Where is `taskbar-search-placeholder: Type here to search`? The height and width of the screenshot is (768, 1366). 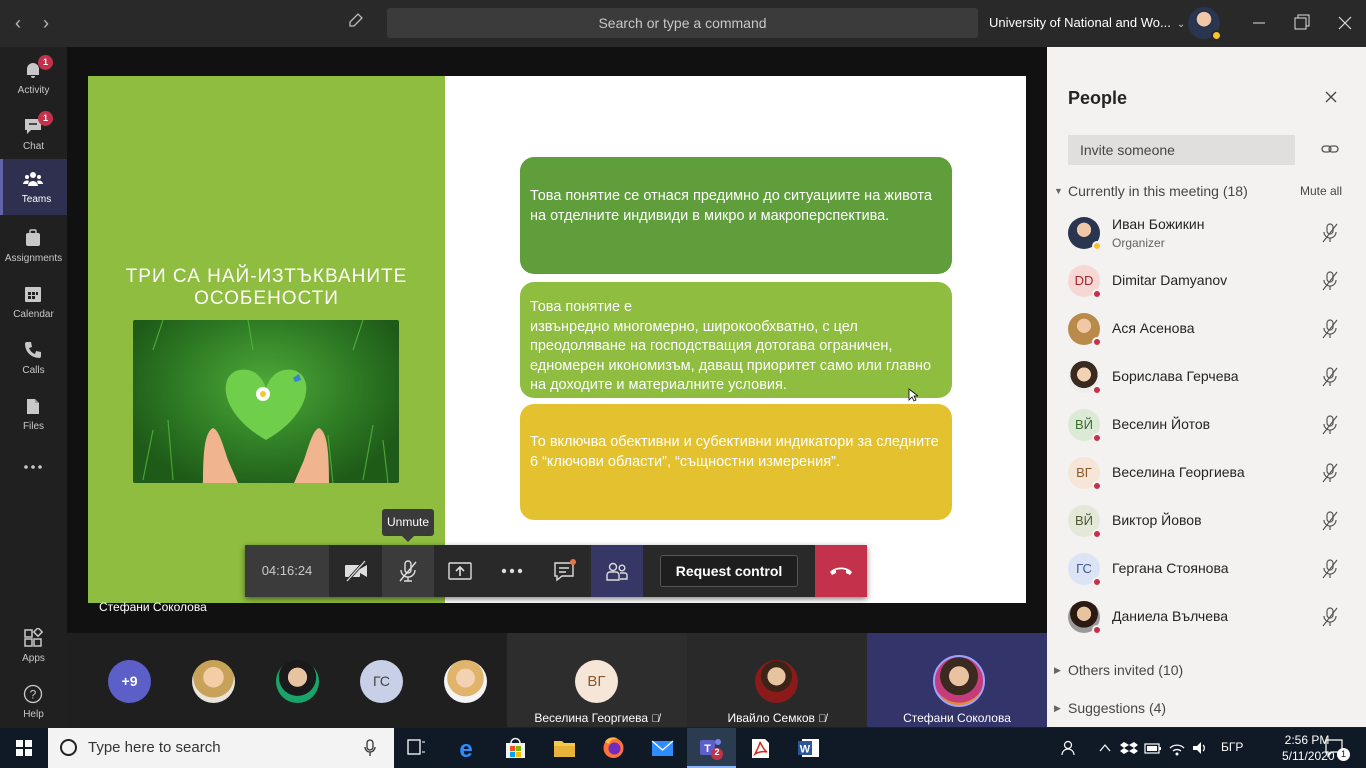
taskbar-search-placeholder: Type here to search is located at coordinates (154, 747).